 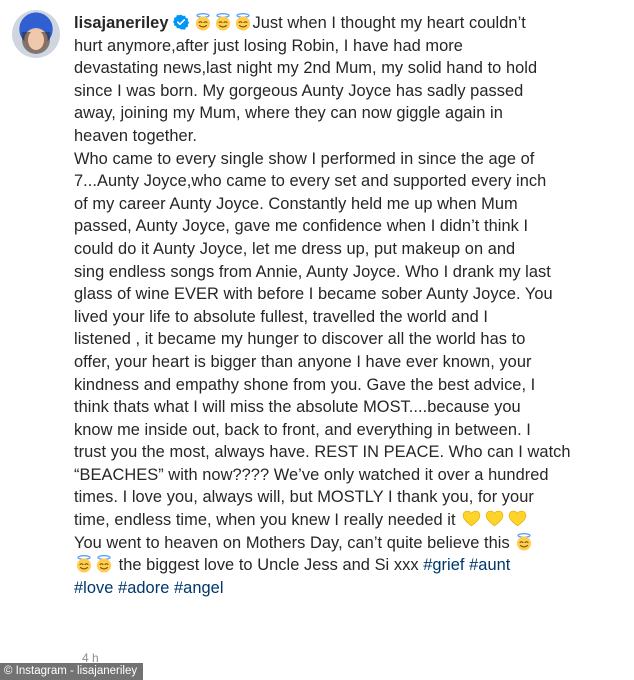 I want to click on caption-line: #love #adore #angel, so click(x=351, y=588).